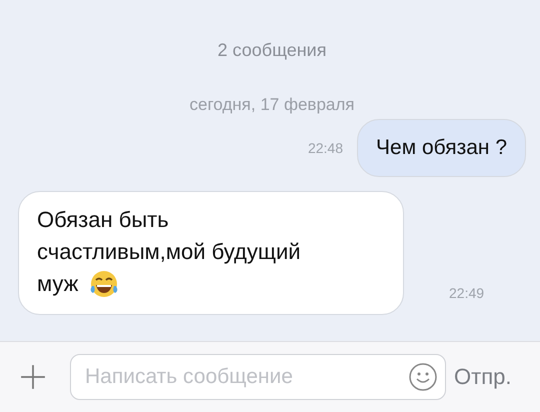 The height and width of the screenshot is (412, 540). I want to click on message-text: счастливым,мой будущий, so click(169, 252).